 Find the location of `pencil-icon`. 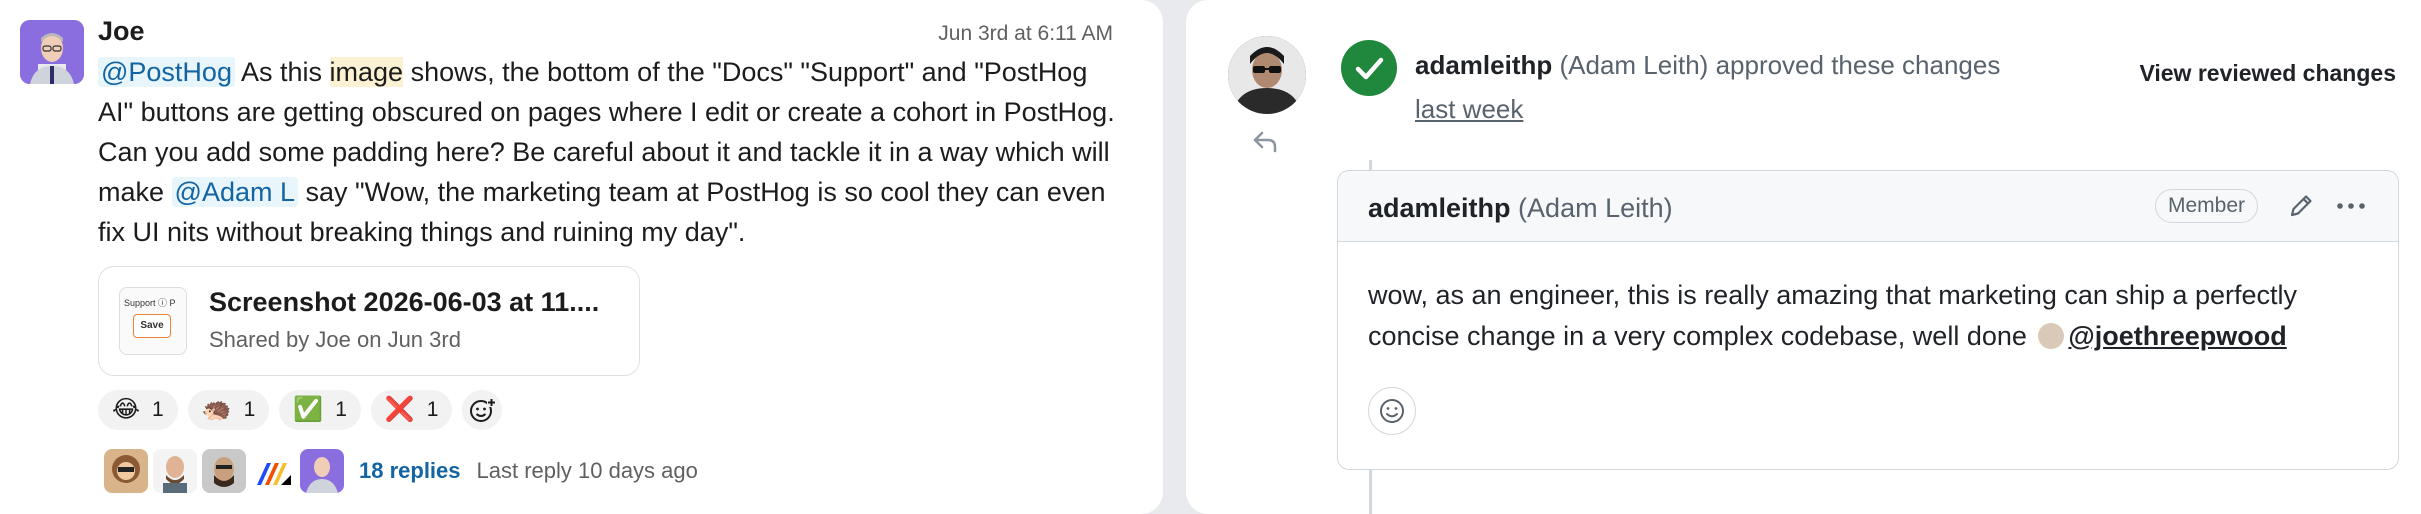

pencil-icon is located at coordinates (2301, 206).